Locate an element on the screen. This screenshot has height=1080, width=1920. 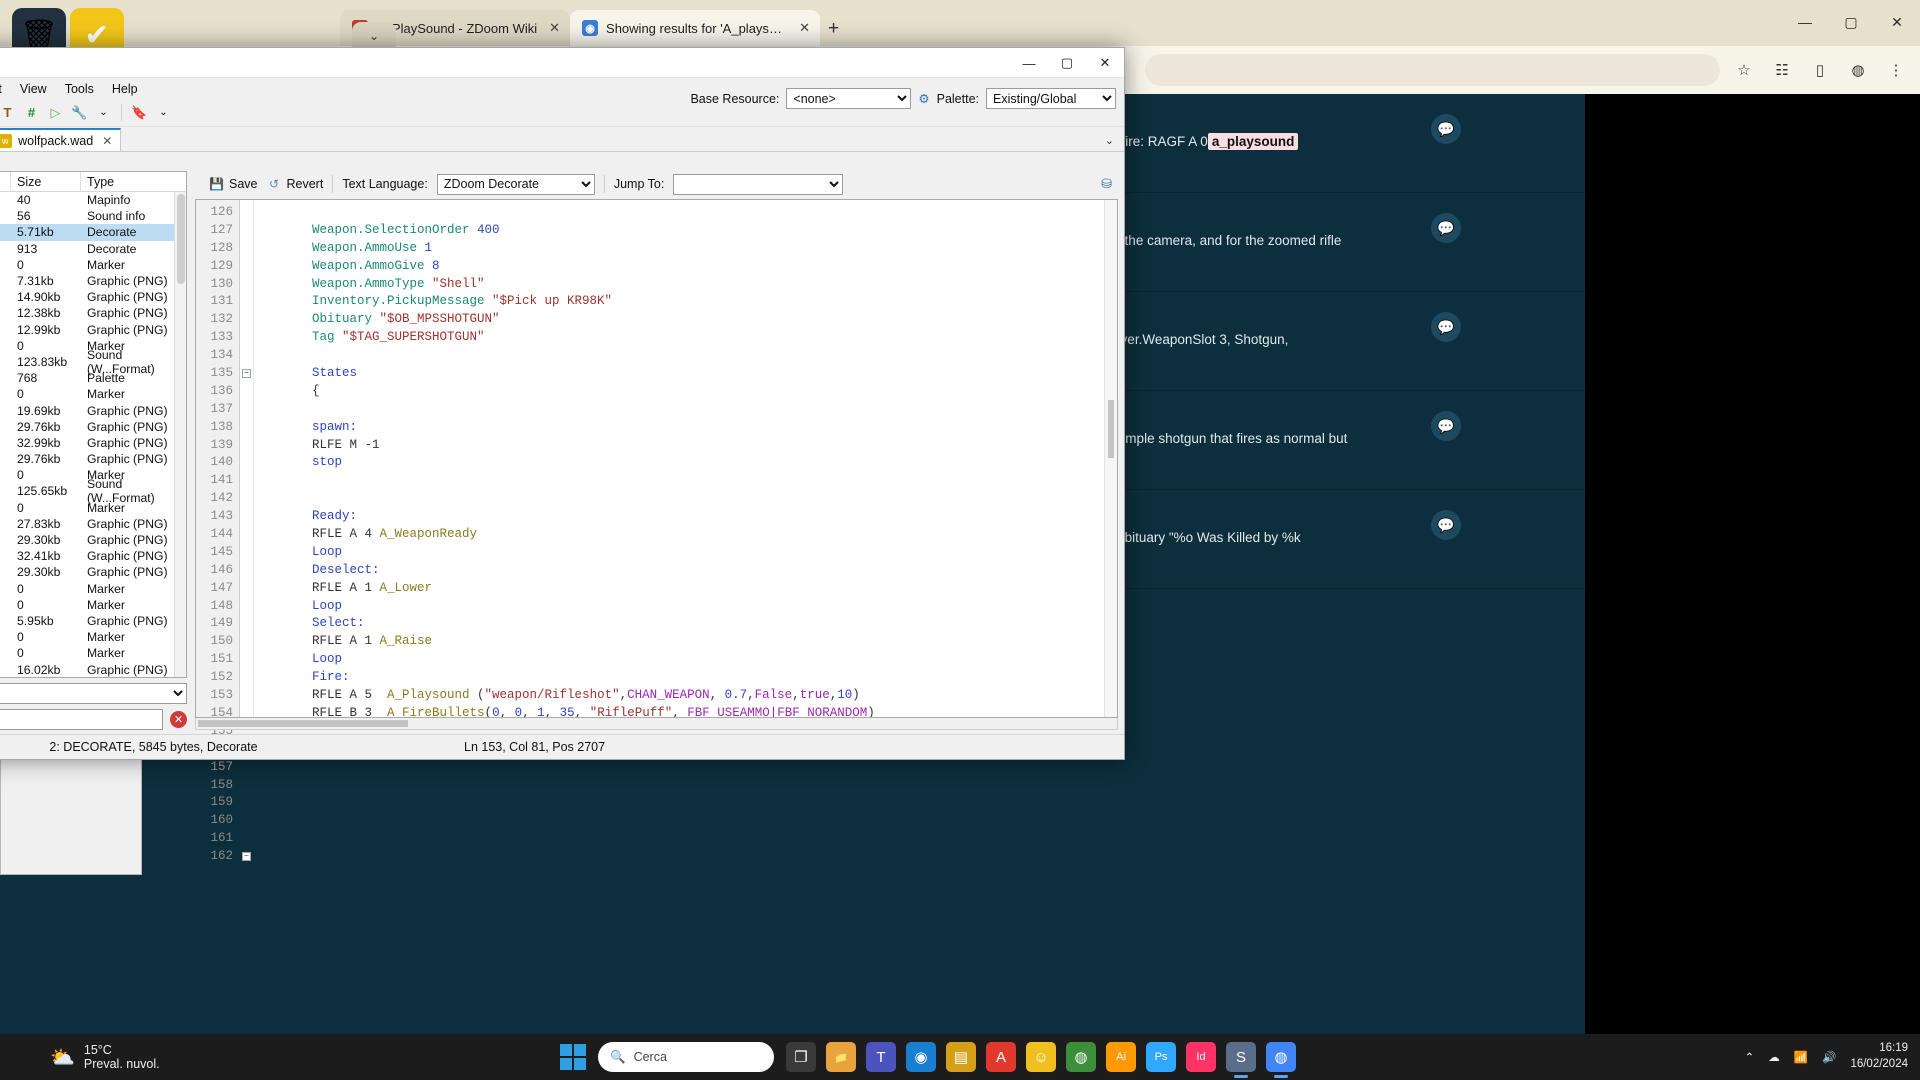
volume-icon: 🔊 is located at coordinates (1829, 1057).